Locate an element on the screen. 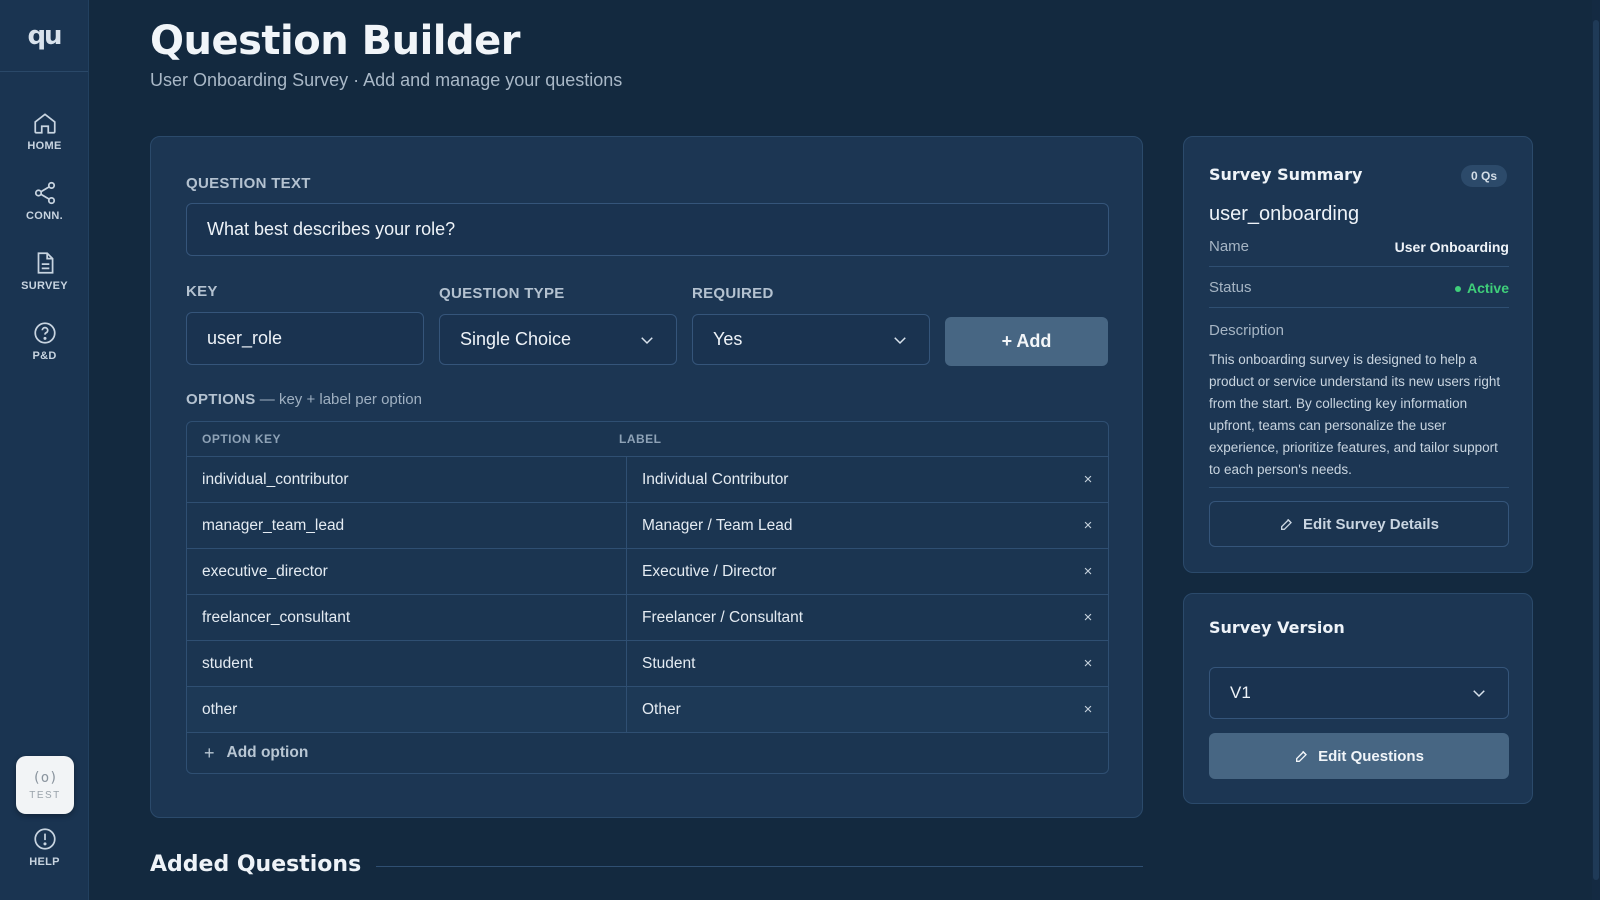  option-key-input: executive_director is located at coordinates (407, 571).